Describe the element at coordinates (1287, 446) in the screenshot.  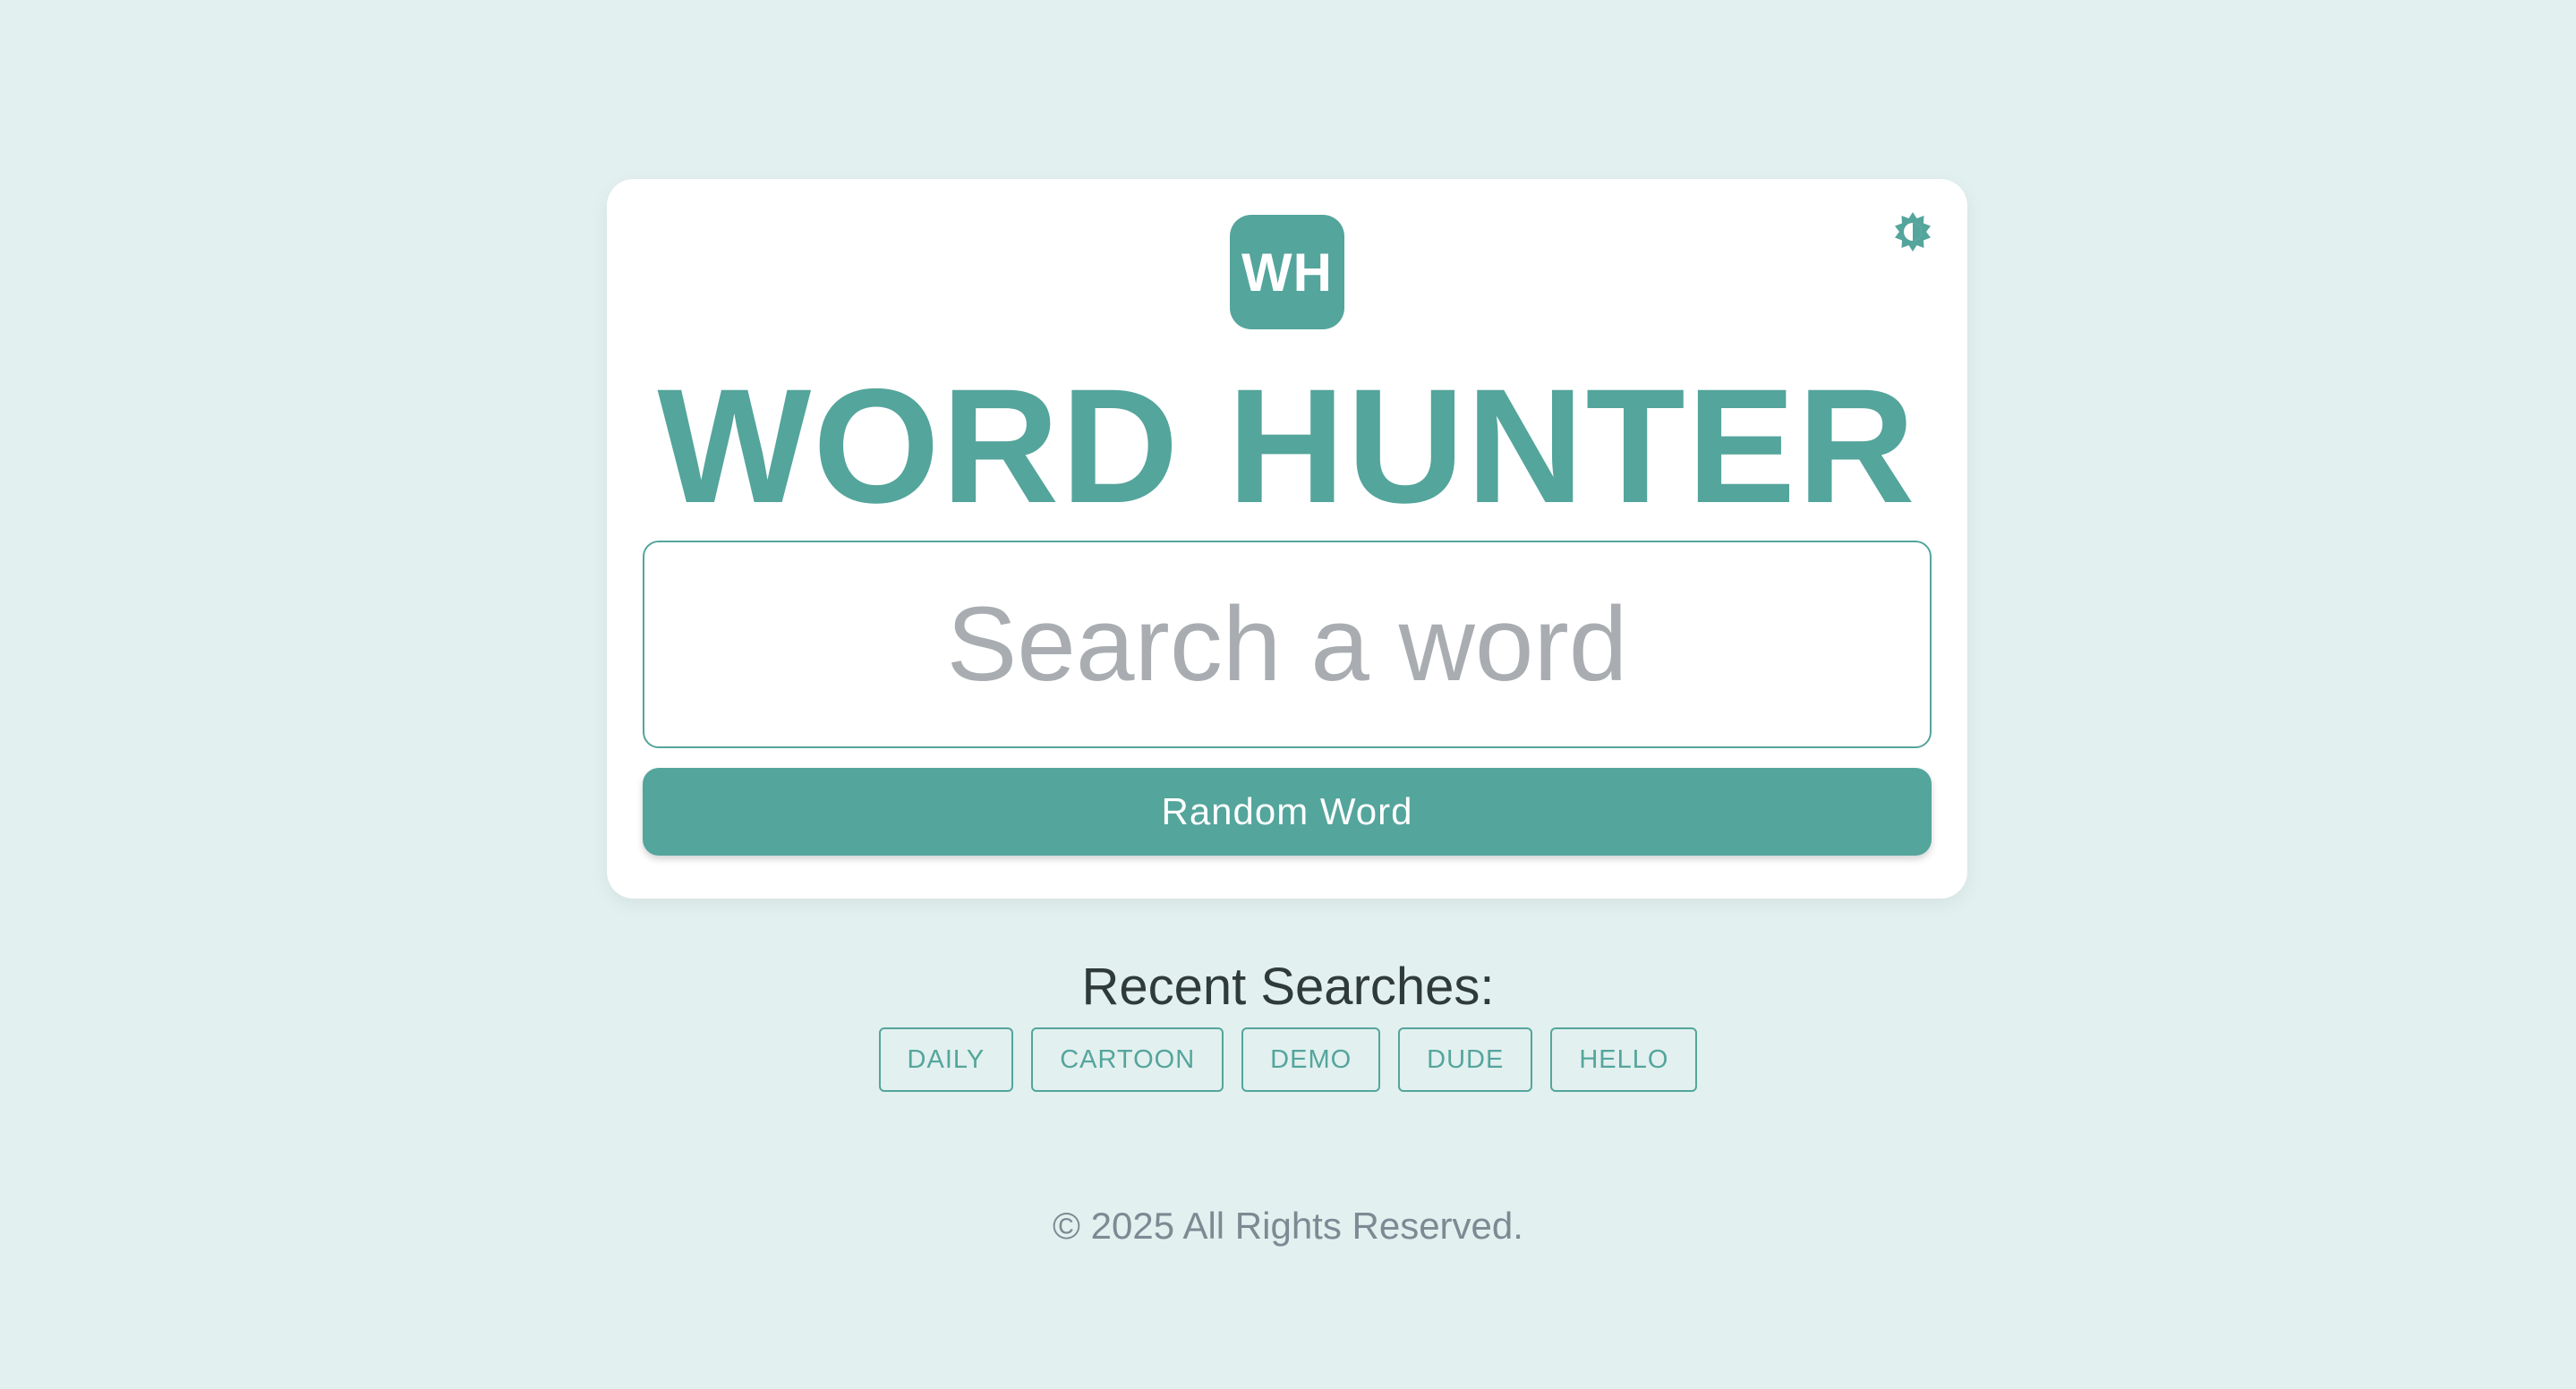
I see `page-title: WORD HUNTER` at that location.